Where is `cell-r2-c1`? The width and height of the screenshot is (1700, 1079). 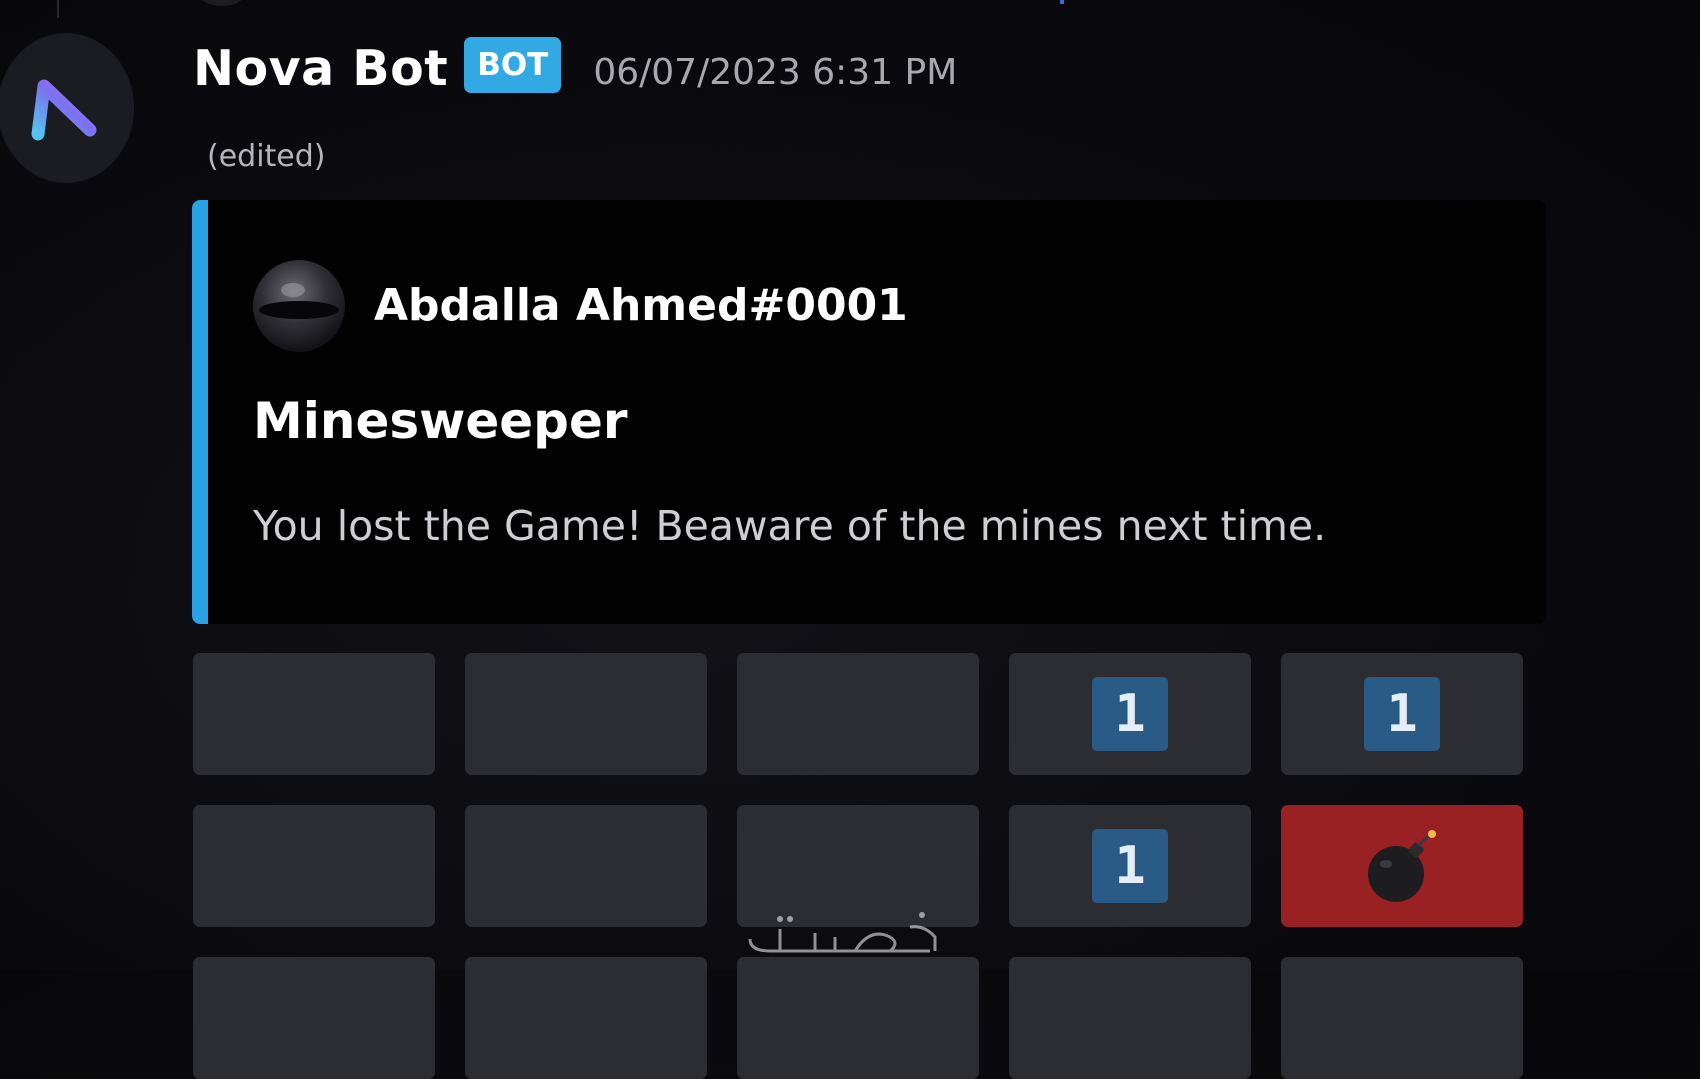 cell-r2-c1 is located at coordinates (314, 866).